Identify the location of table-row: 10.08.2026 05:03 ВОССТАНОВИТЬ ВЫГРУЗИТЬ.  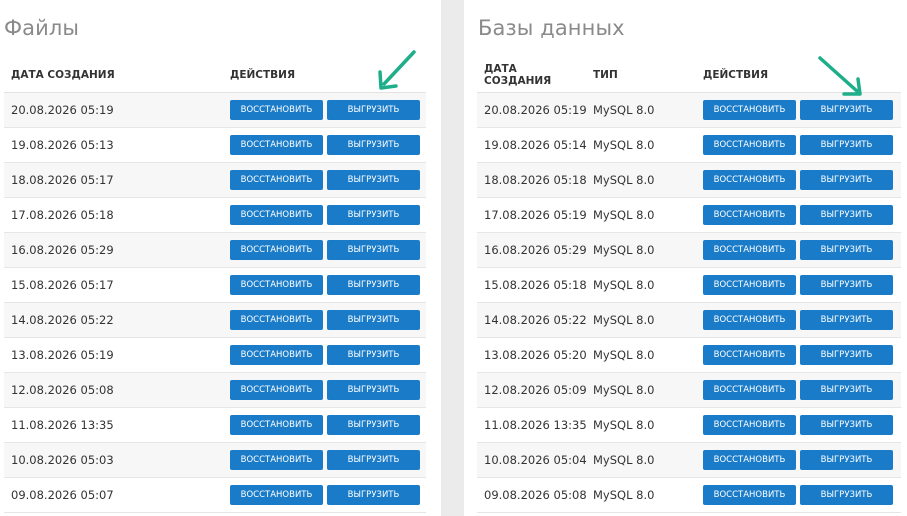
(215, 460).